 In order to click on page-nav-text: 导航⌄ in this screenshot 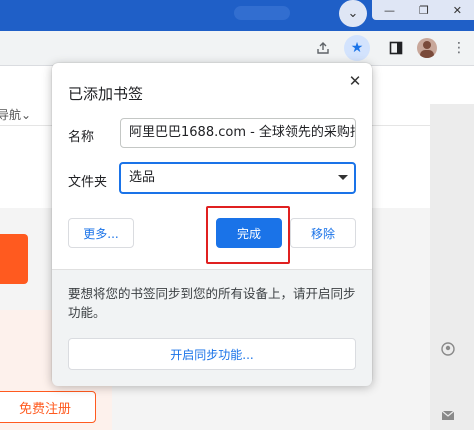, I will do `click(15, 114)`.